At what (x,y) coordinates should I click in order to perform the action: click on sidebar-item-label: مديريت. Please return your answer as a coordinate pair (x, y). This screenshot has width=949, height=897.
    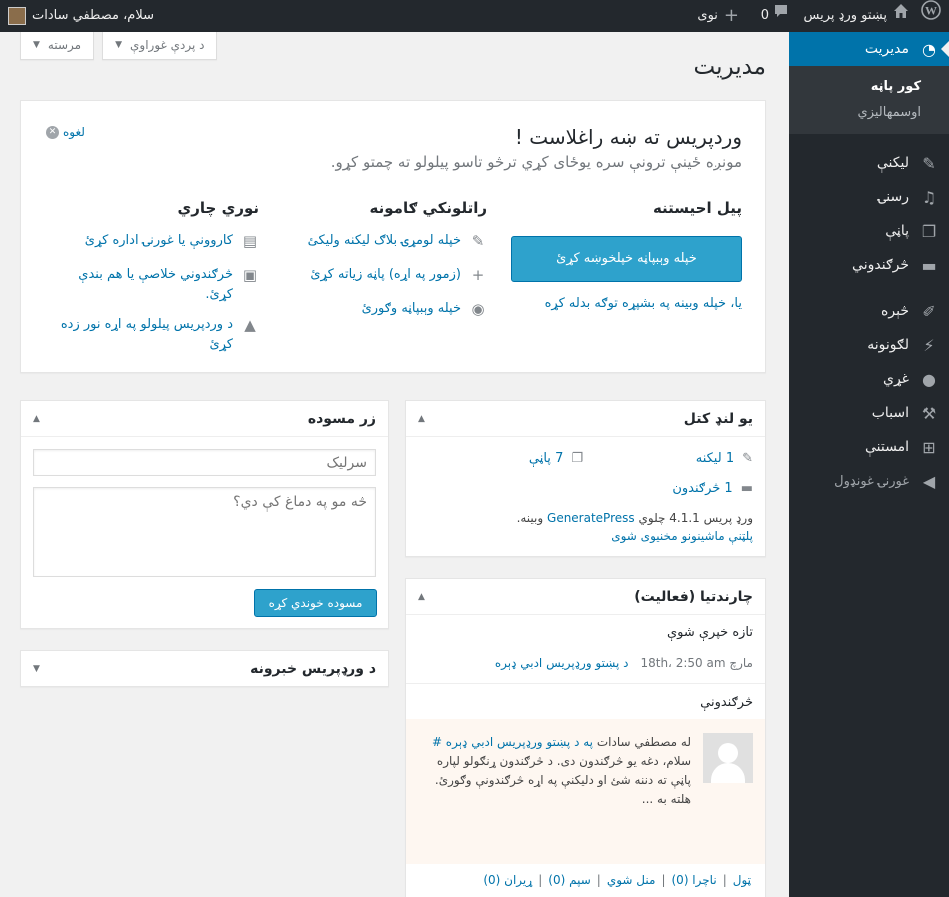
    Looking at the image, I should click on (886, 49).